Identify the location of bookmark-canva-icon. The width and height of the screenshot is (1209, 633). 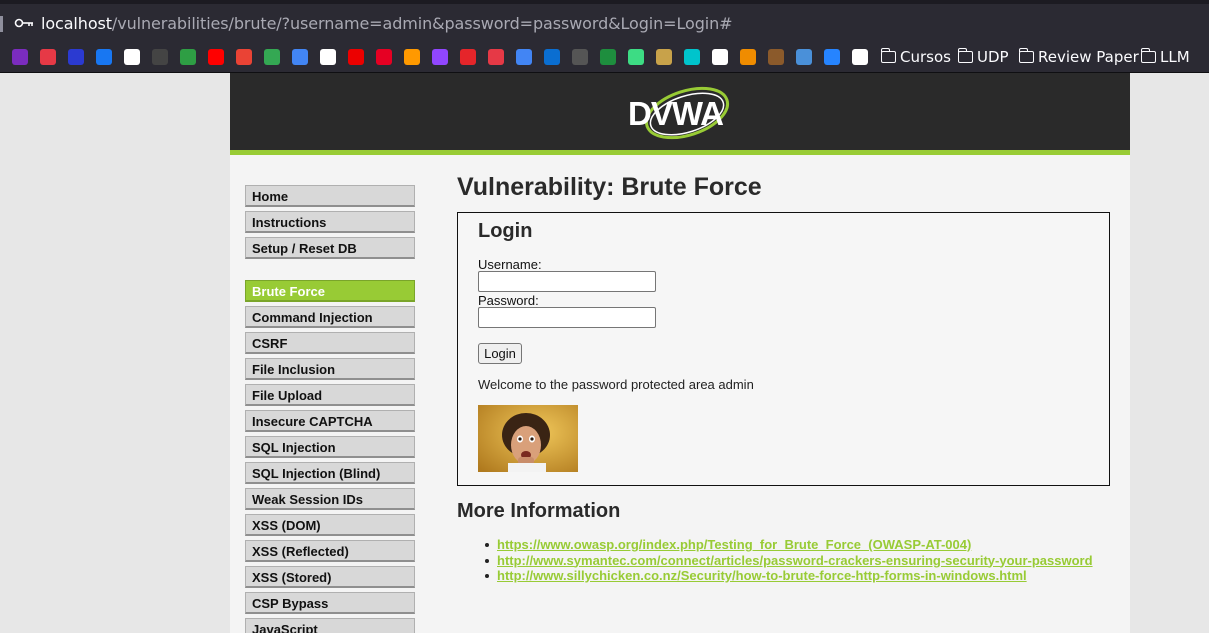
(692, 57).